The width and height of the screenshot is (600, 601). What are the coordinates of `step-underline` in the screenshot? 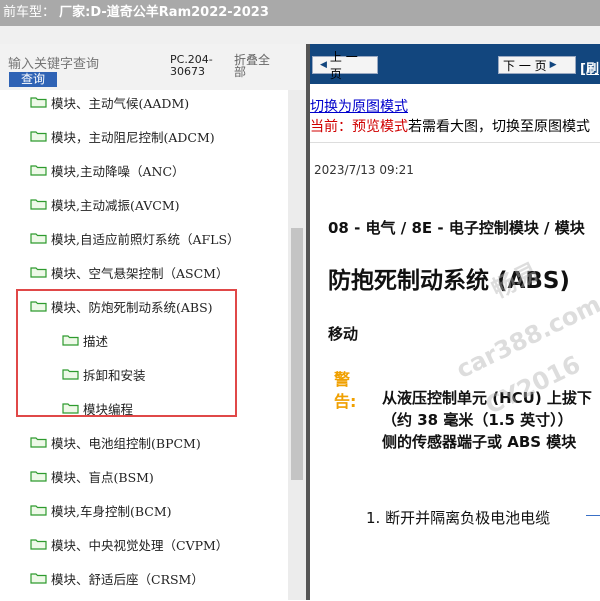 It's located at (593, 515).